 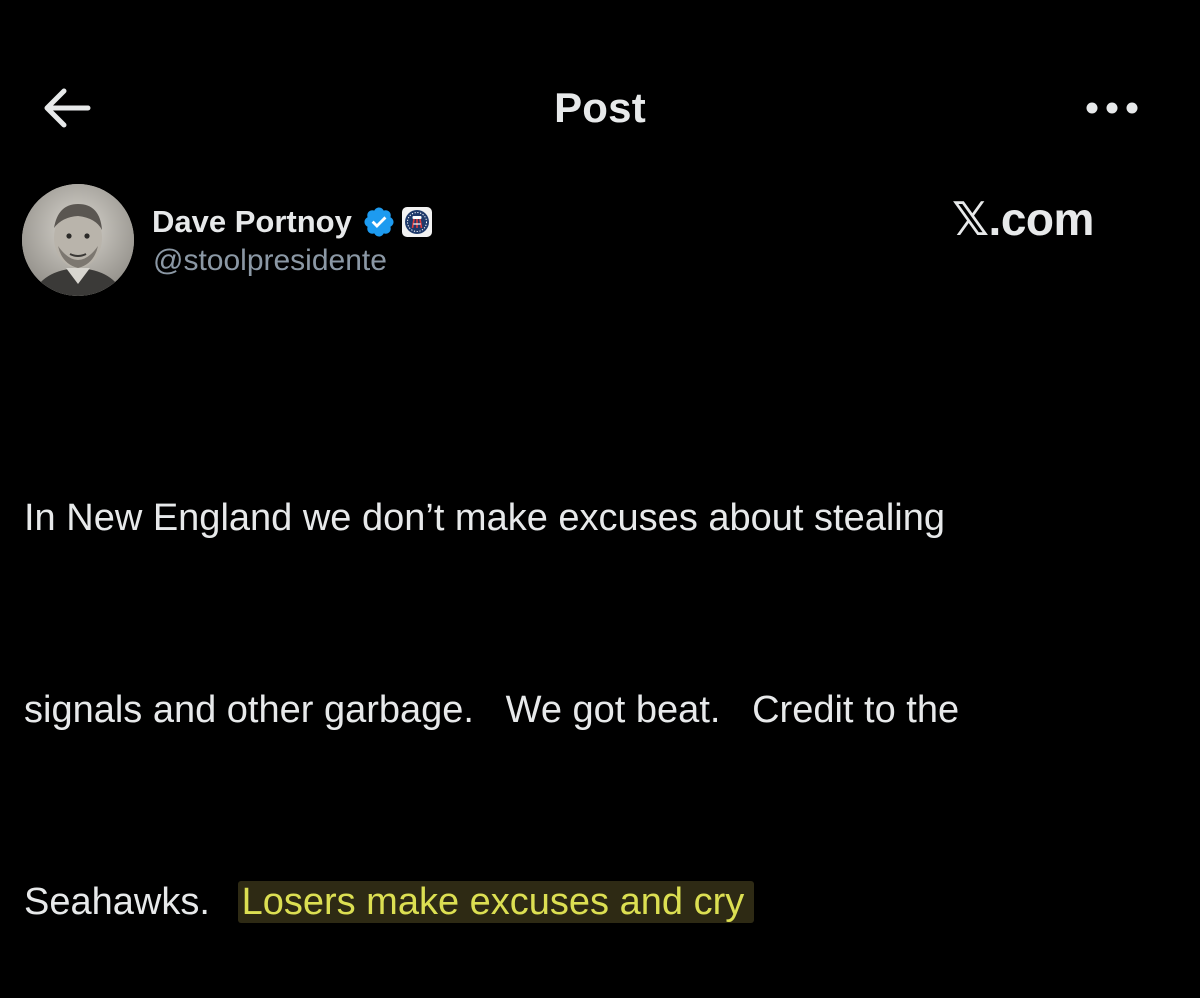 I want to click on post-text-segment: Seahawks., so click(x=133, y=902).